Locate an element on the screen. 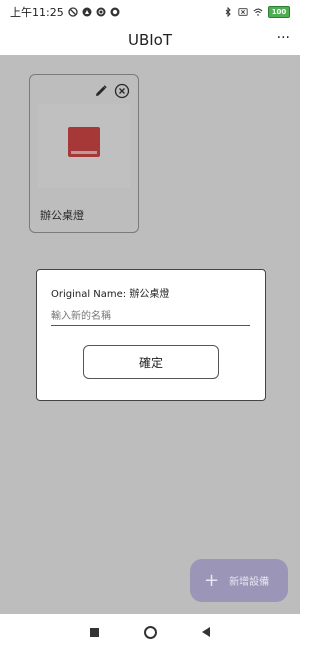 The height and width of the screenshot is (650, 320). add-device-button: + 新增設備 is located at coordinates (239, 580).